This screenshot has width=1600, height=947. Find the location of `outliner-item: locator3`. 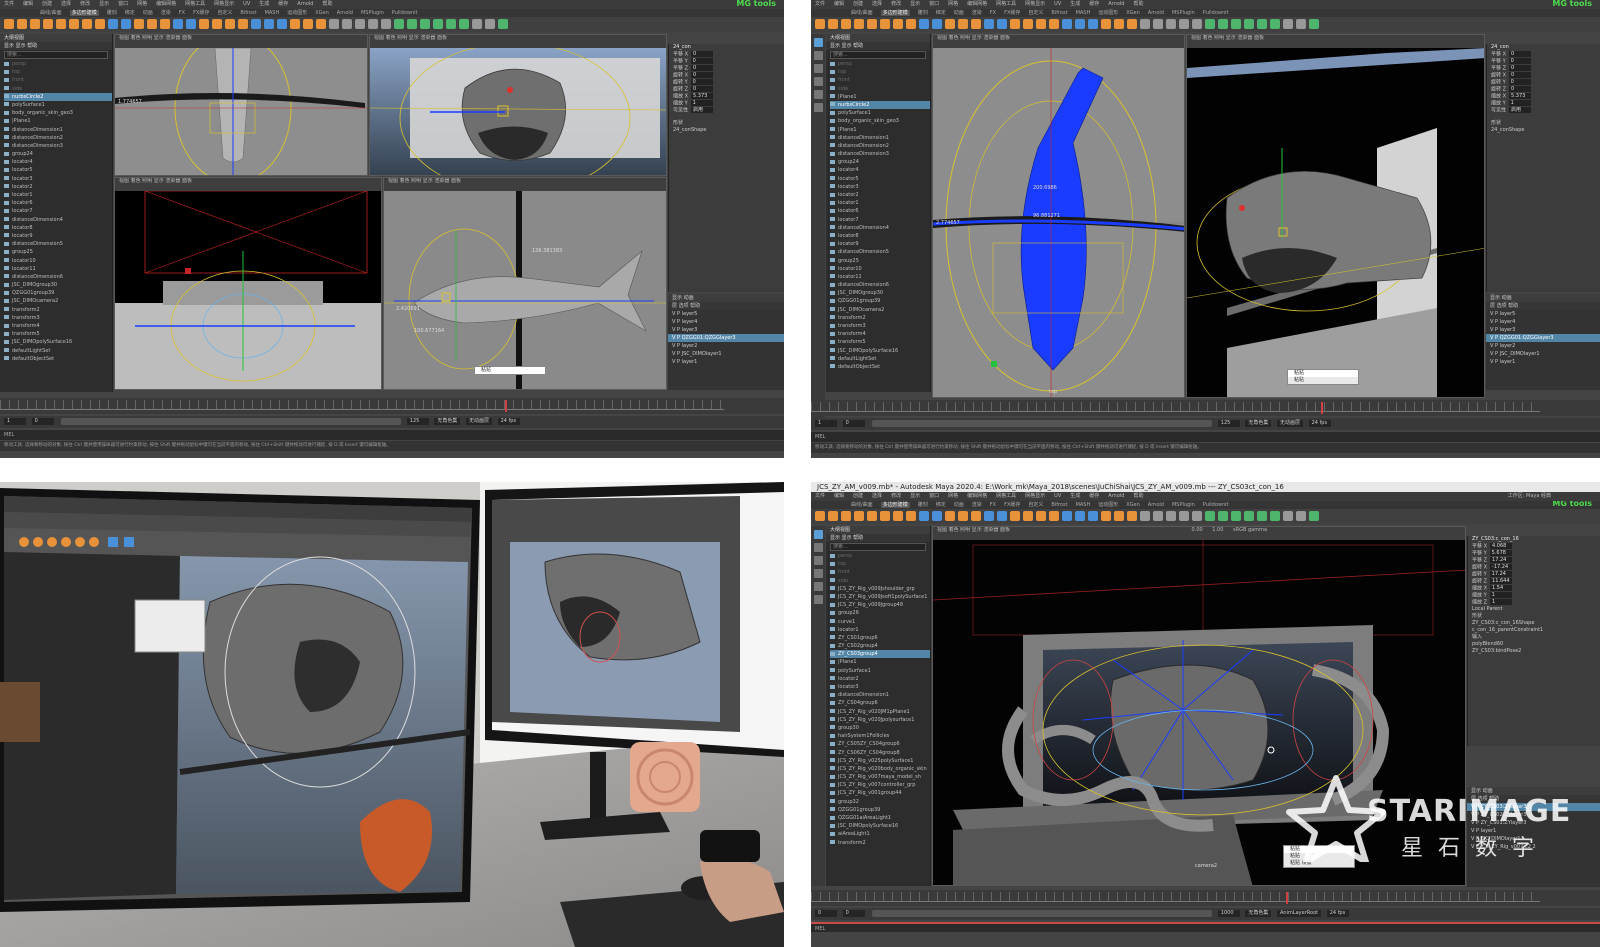

outliner-item: locator3 is located at coordinates (58, 179).